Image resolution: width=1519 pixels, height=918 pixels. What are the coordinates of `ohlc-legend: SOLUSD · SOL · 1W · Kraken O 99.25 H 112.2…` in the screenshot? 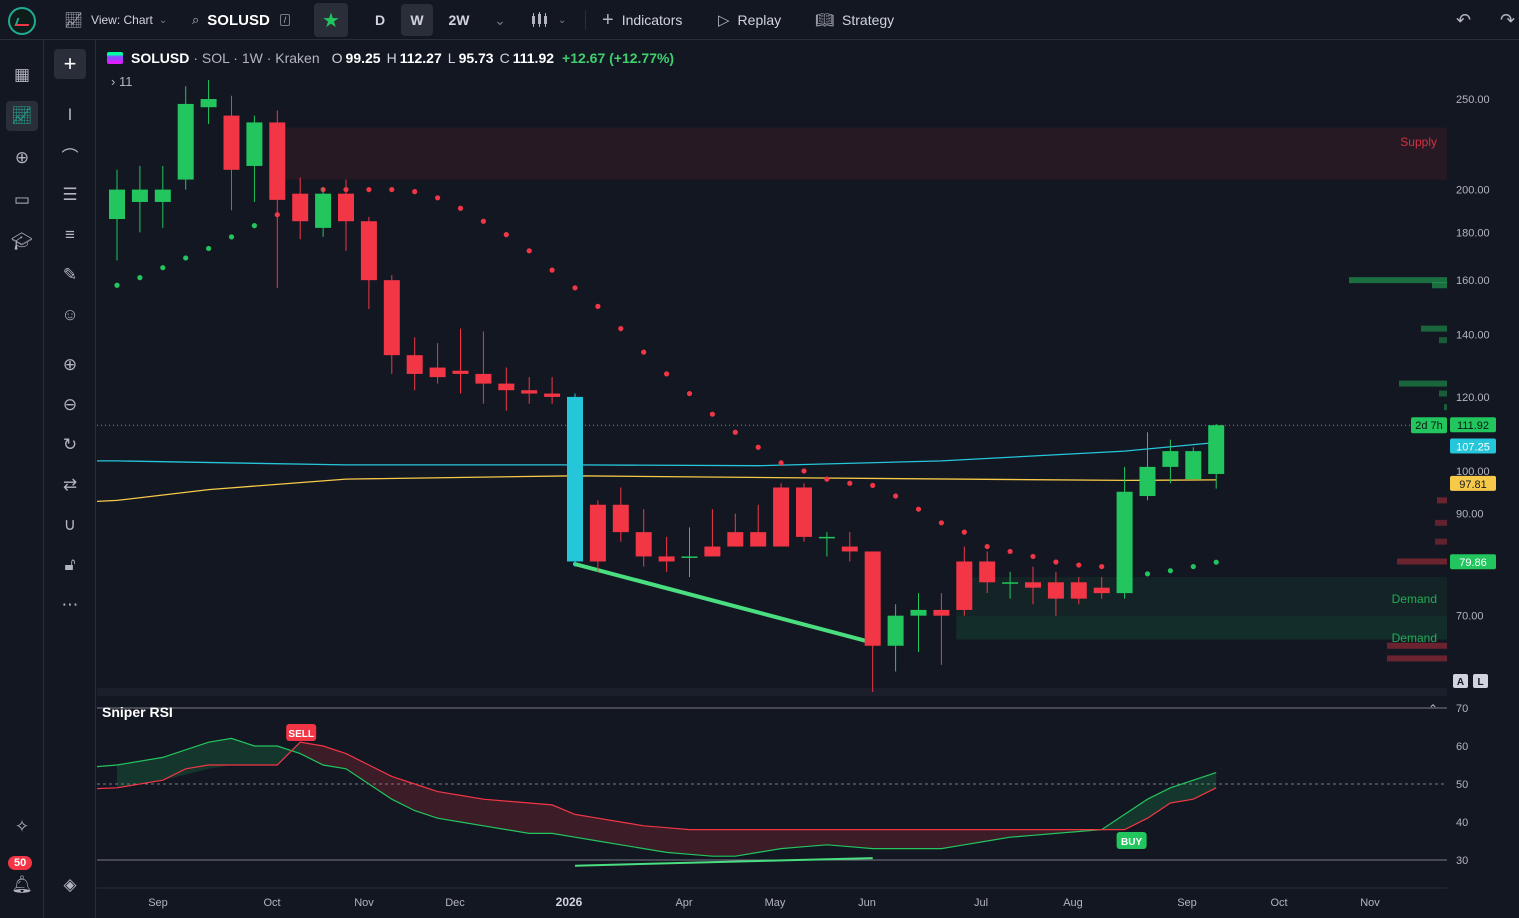 It's located at (390, 58).